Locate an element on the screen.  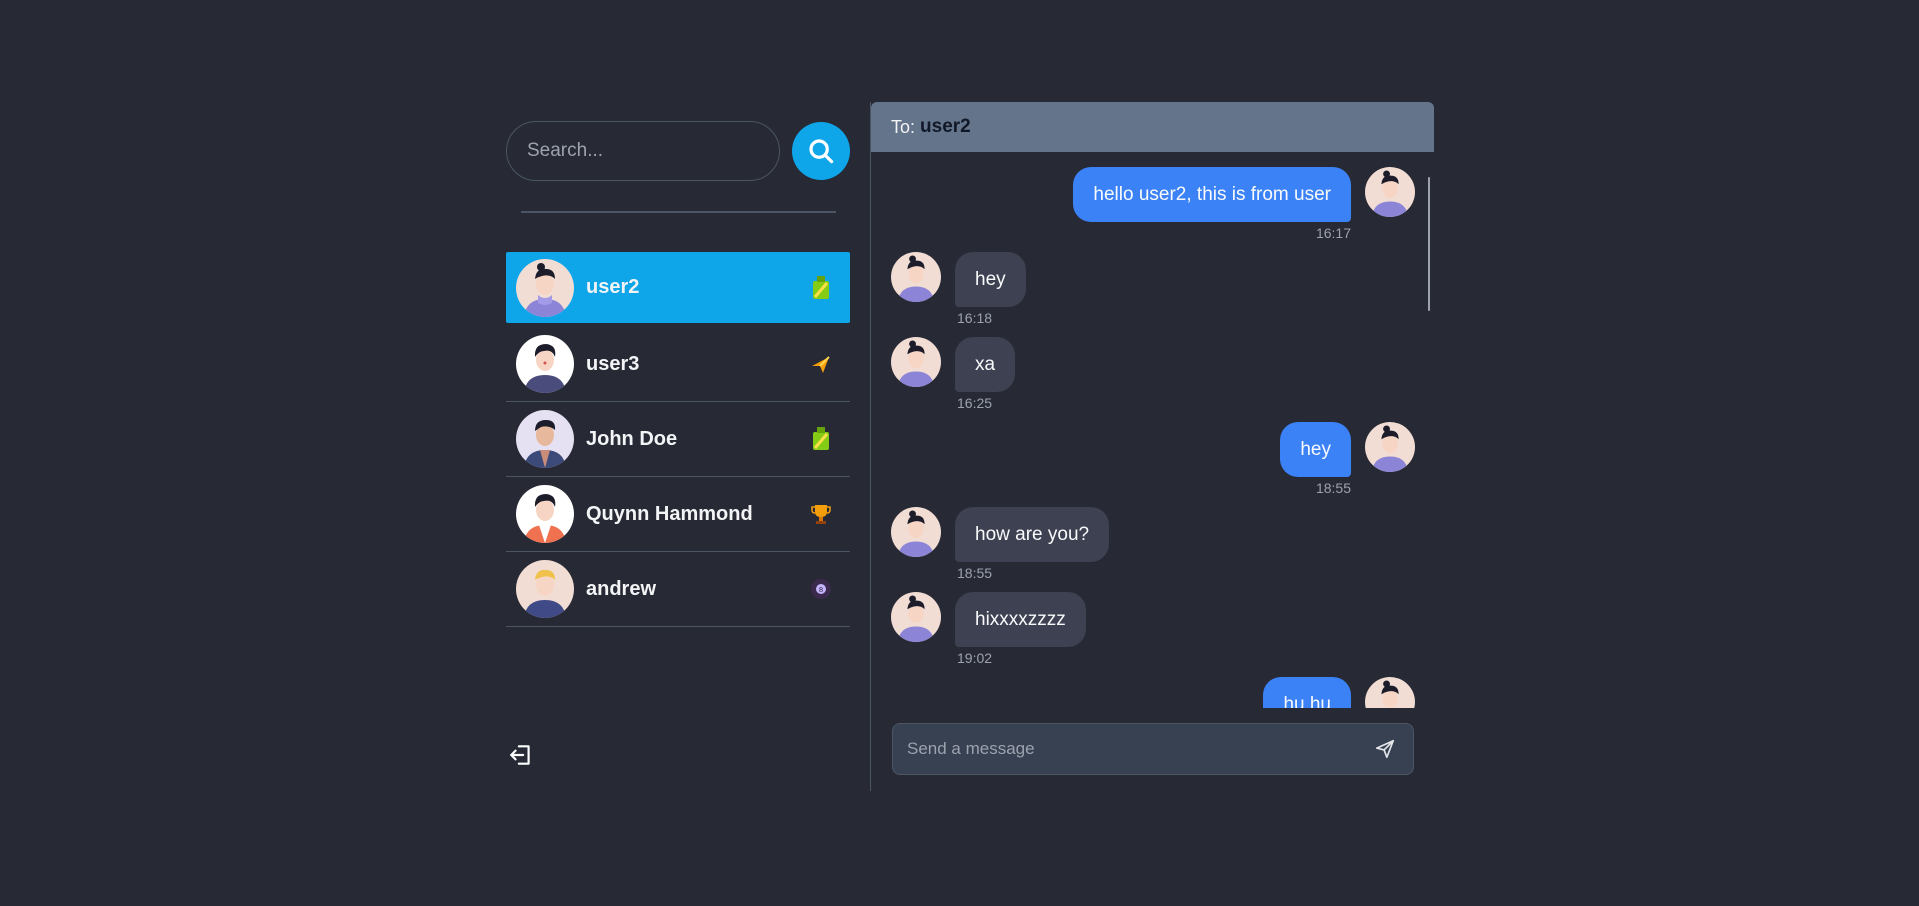
message-incoming: how are you? 18:55 is located at coordinates (1000, 544).